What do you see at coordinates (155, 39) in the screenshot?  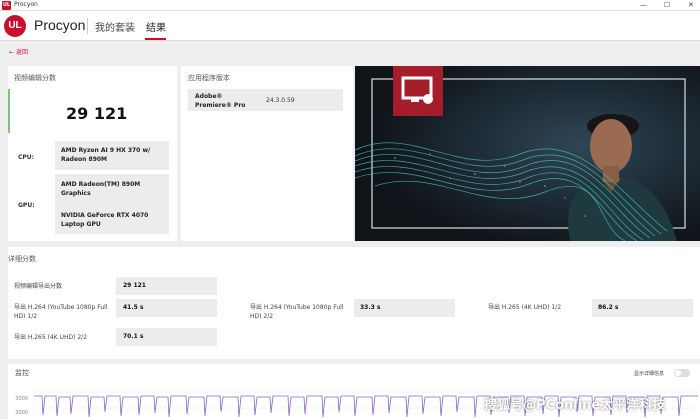 I see `active-tab-indicator` at bounding box center [155, 39].